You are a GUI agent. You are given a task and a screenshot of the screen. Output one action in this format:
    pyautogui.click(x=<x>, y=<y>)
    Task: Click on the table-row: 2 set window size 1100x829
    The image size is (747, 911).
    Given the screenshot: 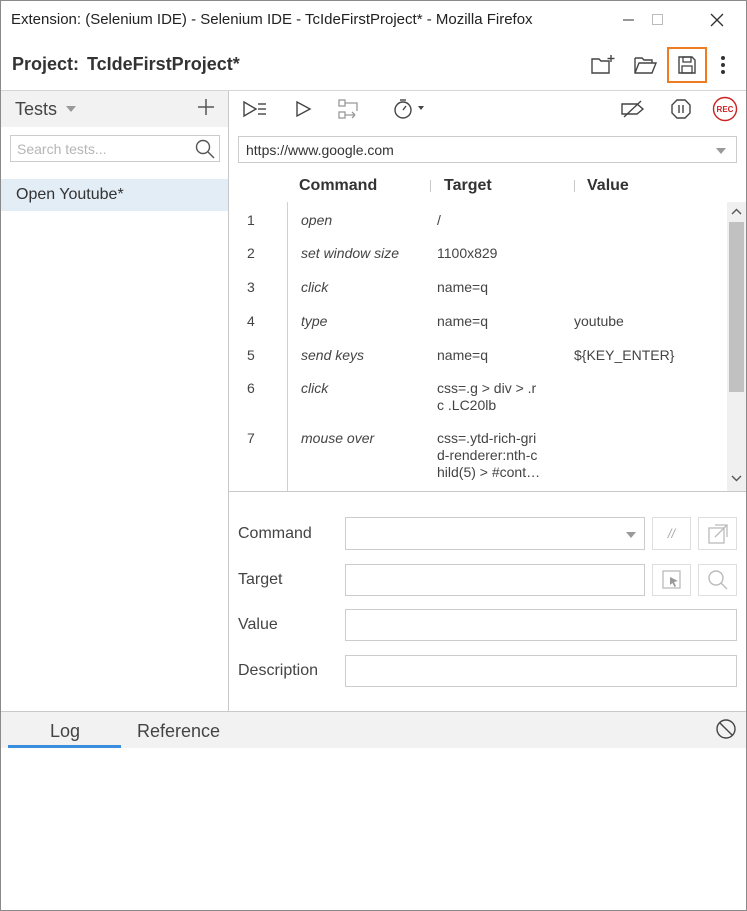 What is the action you would take?
    pyautogui.click(x=478, y=259)
    